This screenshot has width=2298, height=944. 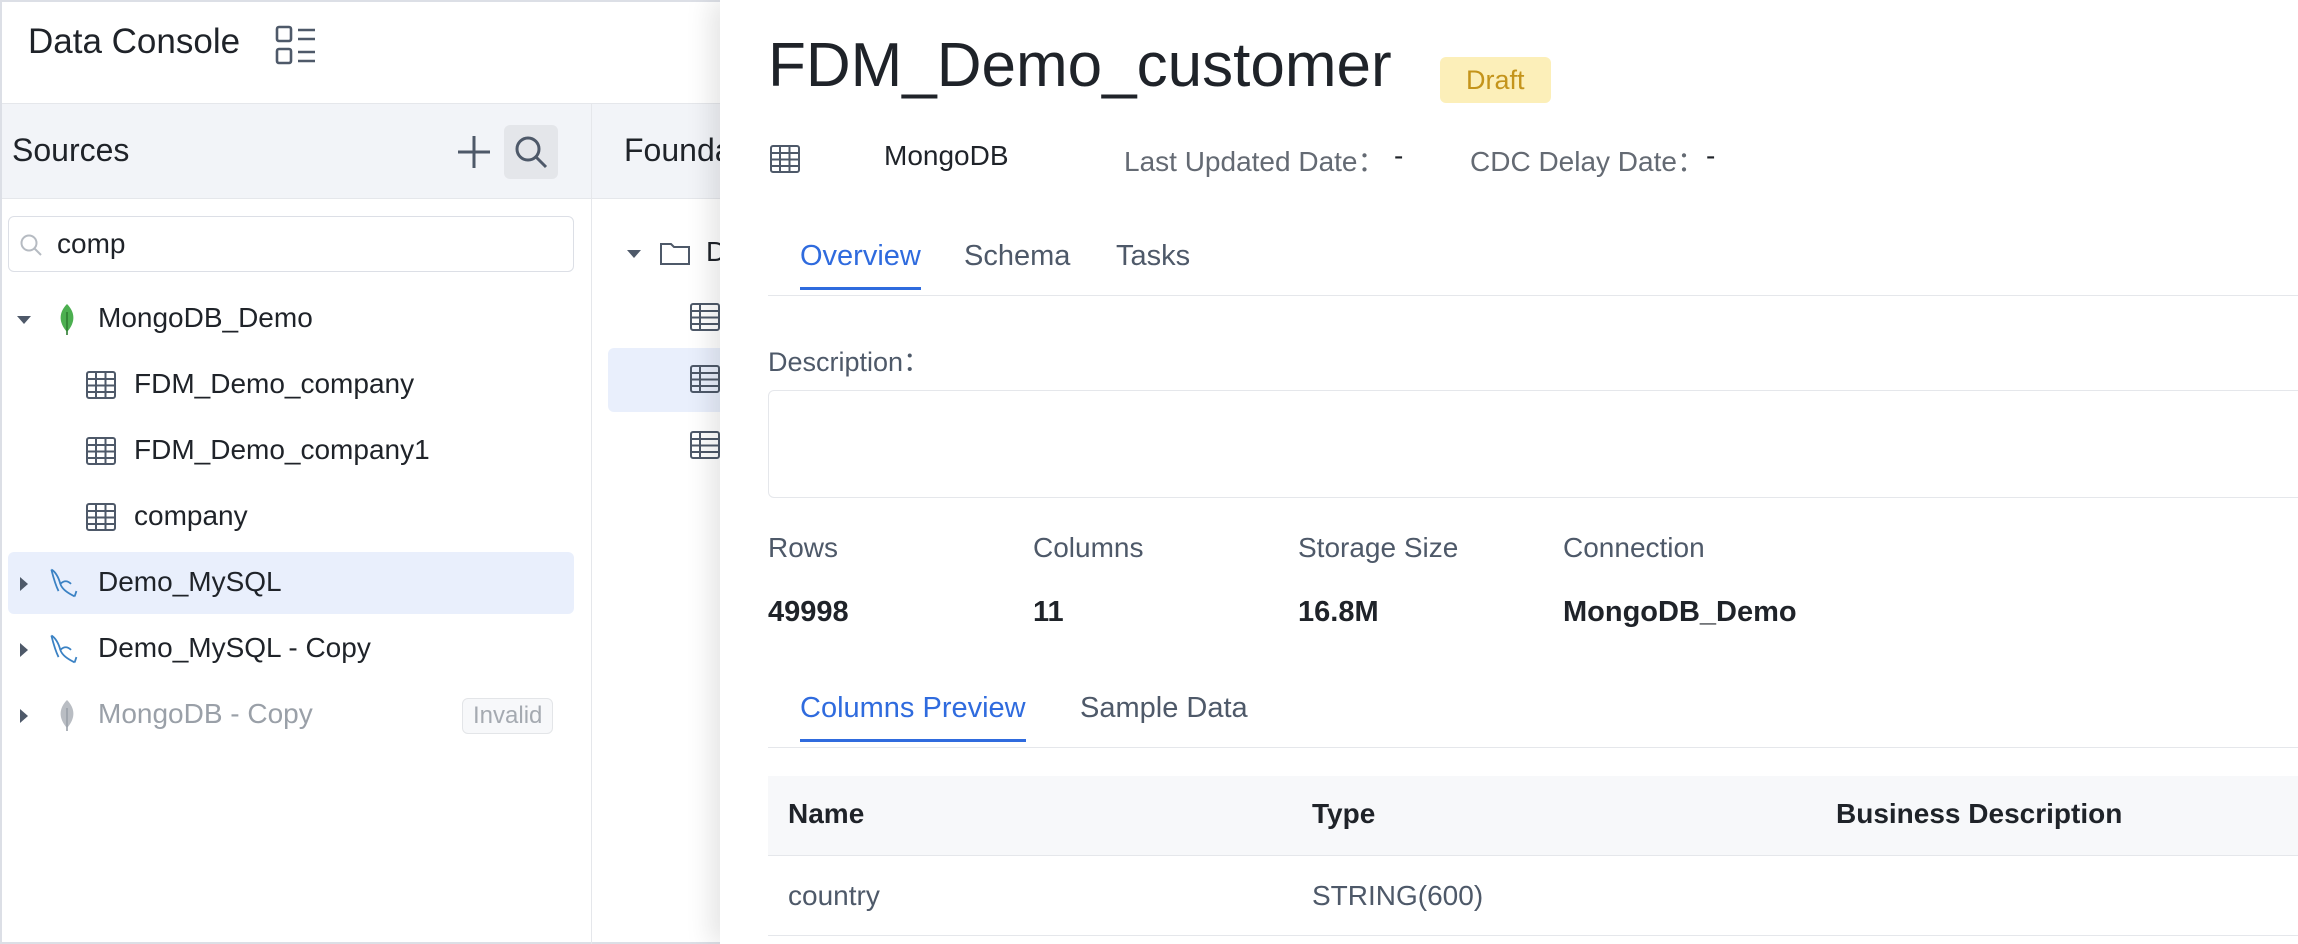 What do you see at coordinates (1255, 161) in the screenshot?
I see `last-updated-label: Last Updated Date：` at bounding box center [1255, 161].